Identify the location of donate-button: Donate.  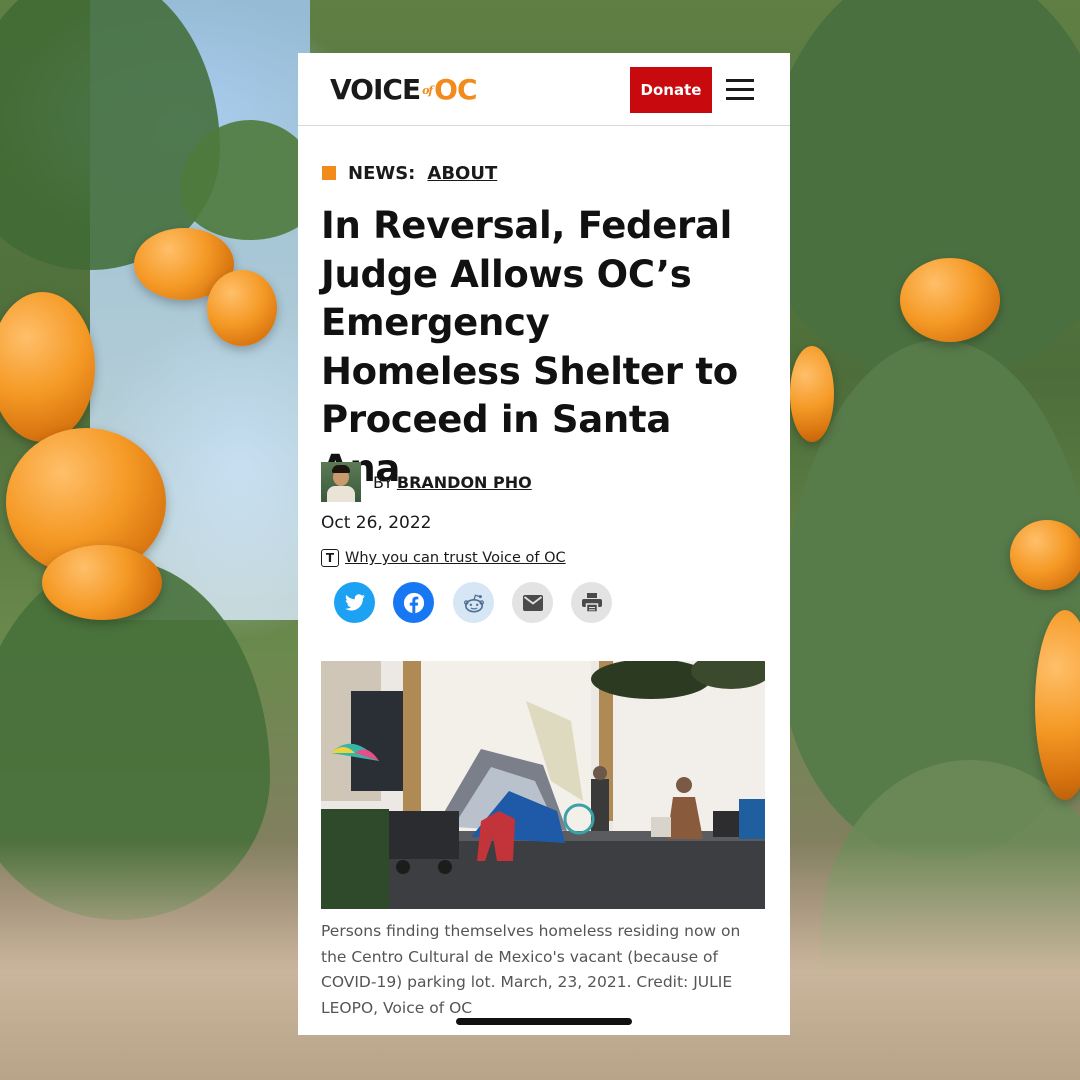
(671, 90).